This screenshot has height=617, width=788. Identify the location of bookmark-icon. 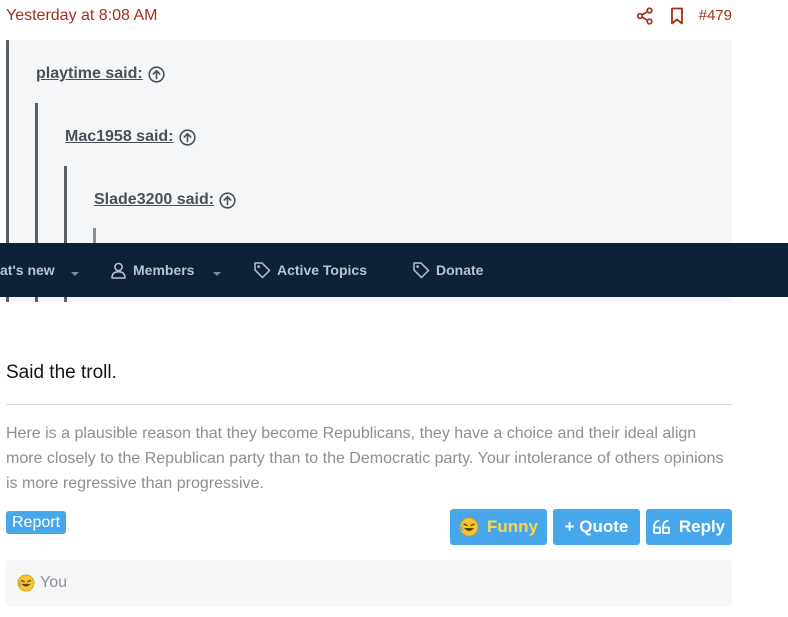
(677, 16).